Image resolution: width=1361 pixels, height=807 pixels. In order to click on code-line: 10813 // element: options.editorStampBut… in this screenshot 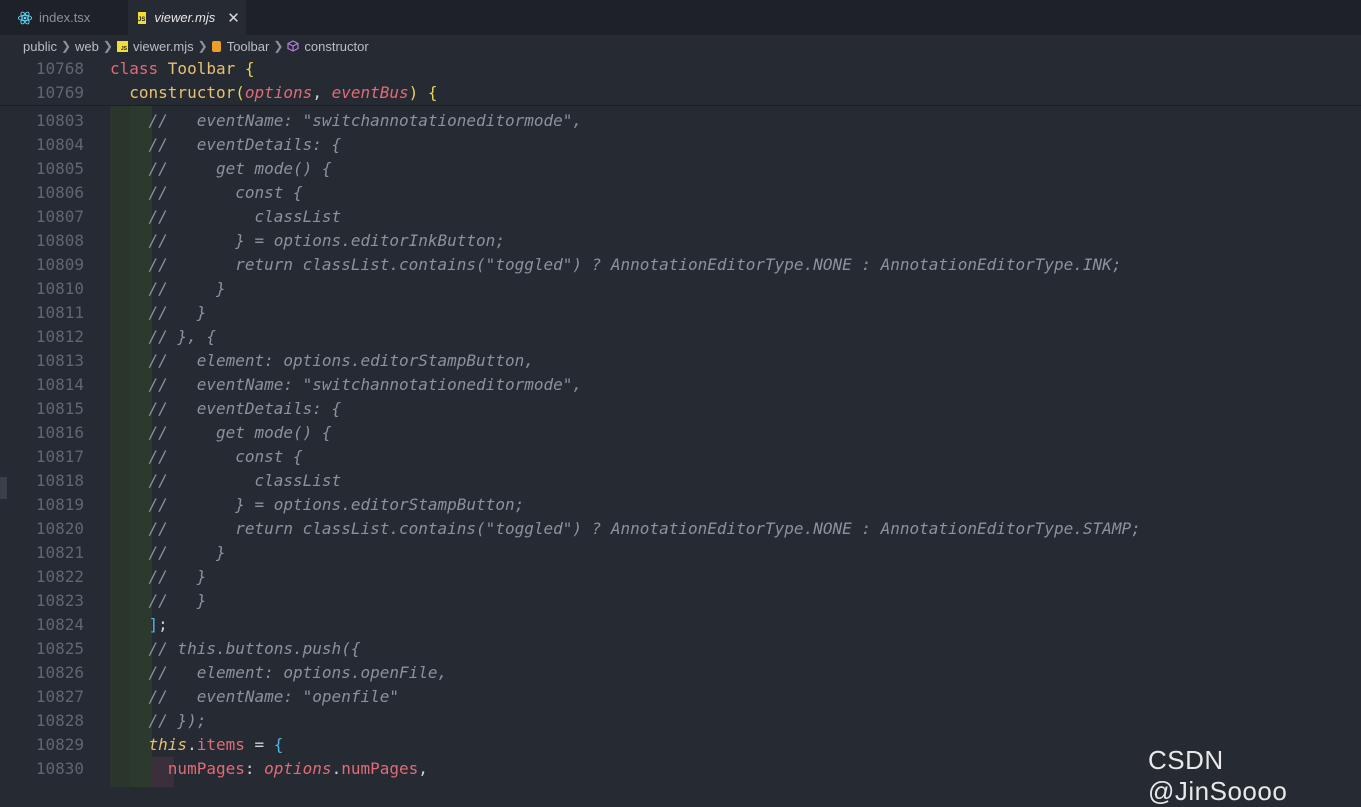, I will do `click(680, 361)`.